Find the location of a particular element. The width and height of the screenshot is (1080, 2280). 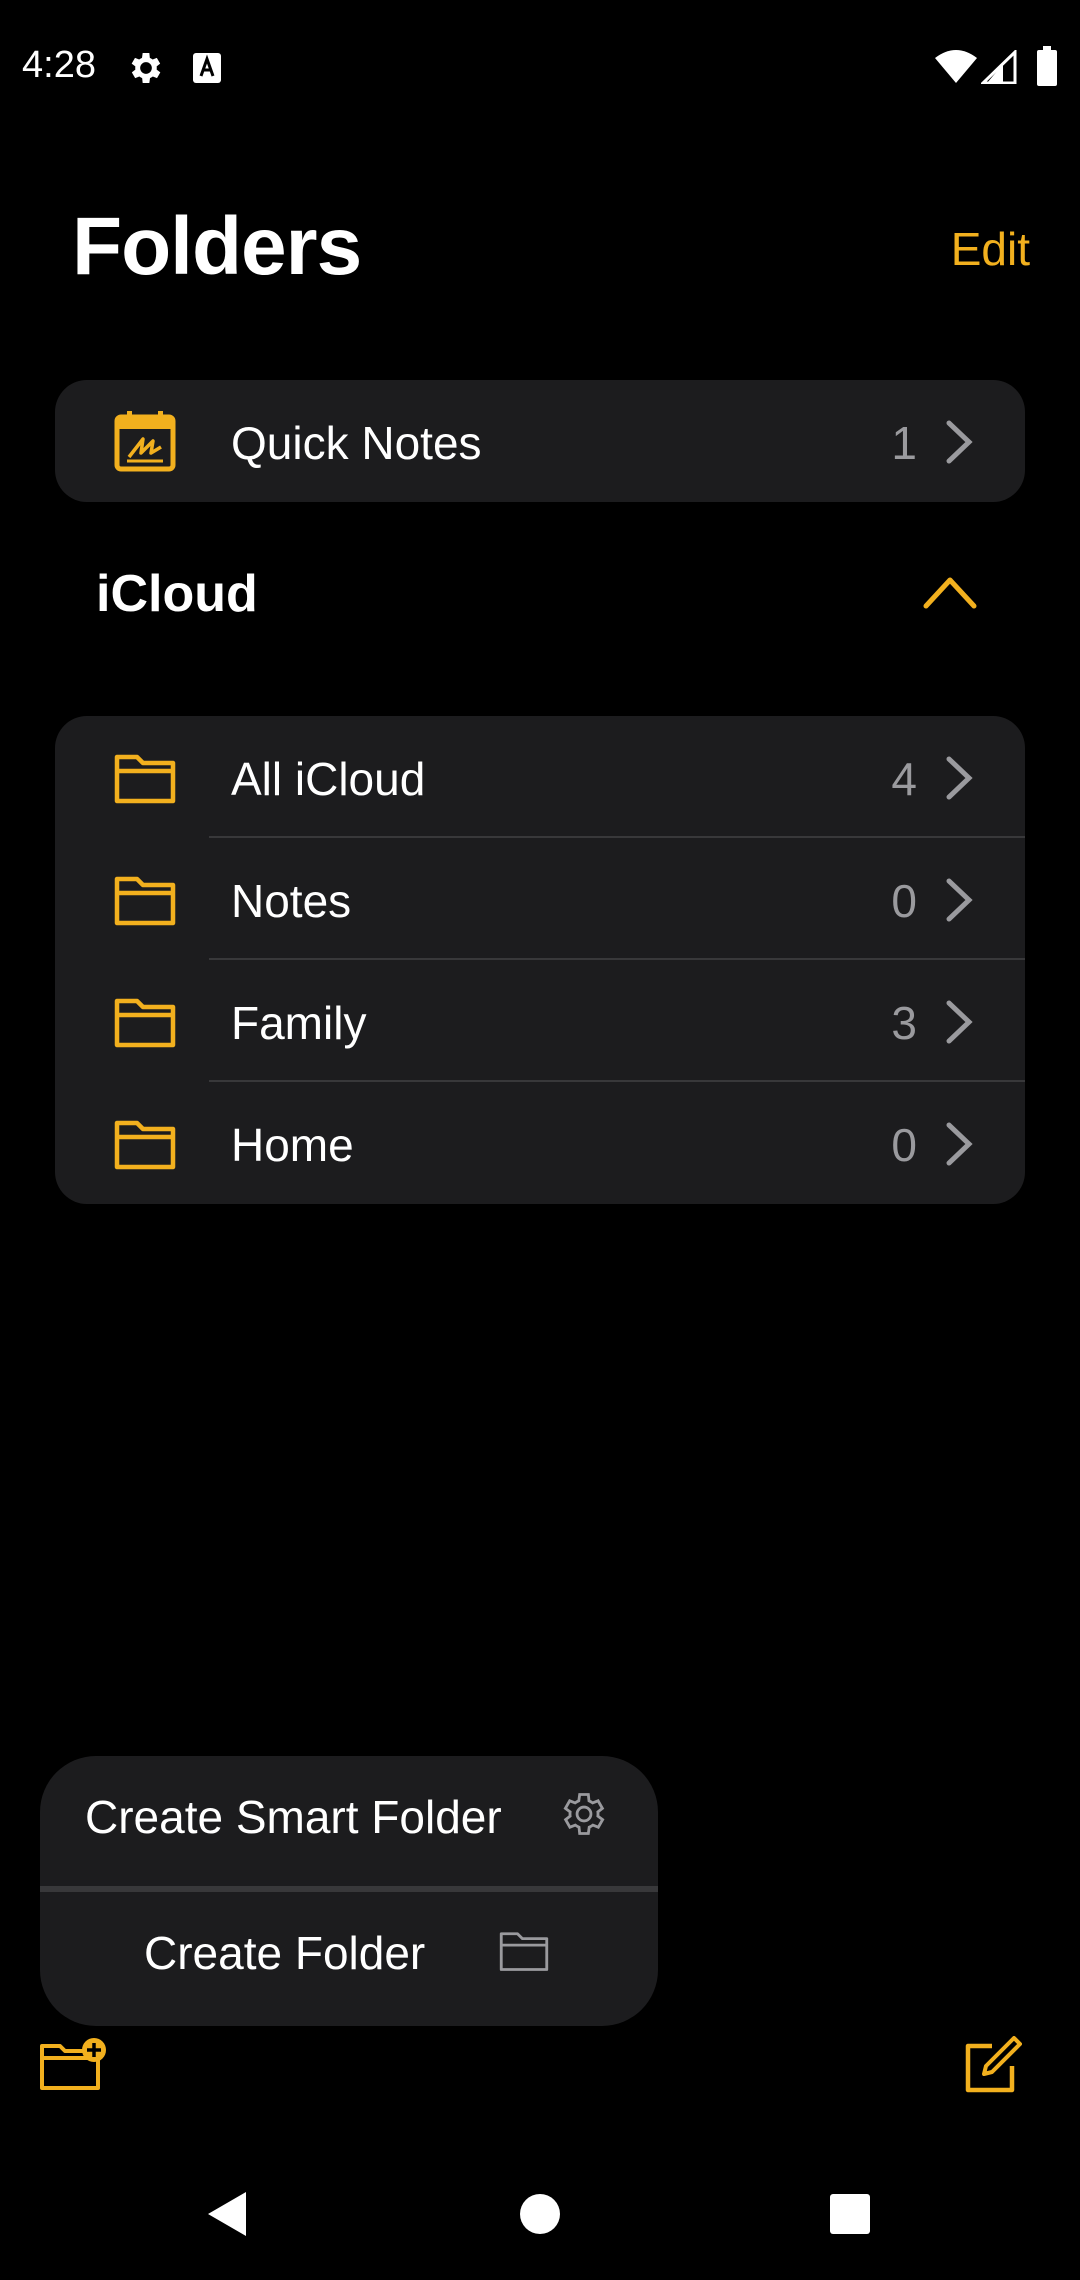

signal-icon is located at coordinates (999, 67).